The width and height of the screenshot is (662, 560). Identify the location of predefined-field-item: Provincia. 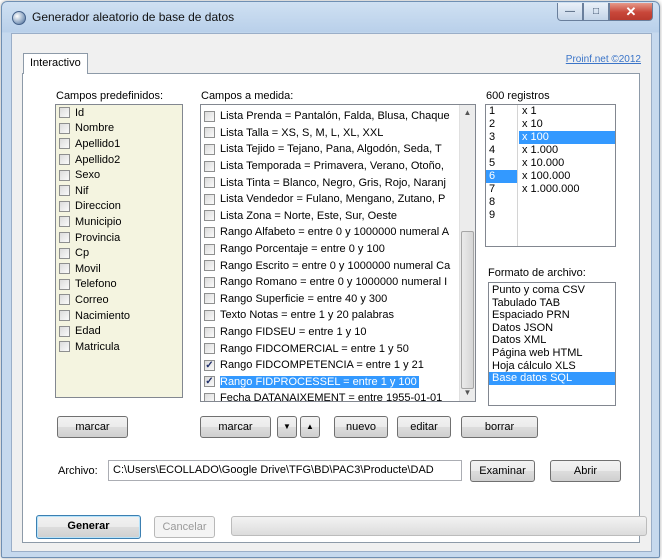
(119, 238).